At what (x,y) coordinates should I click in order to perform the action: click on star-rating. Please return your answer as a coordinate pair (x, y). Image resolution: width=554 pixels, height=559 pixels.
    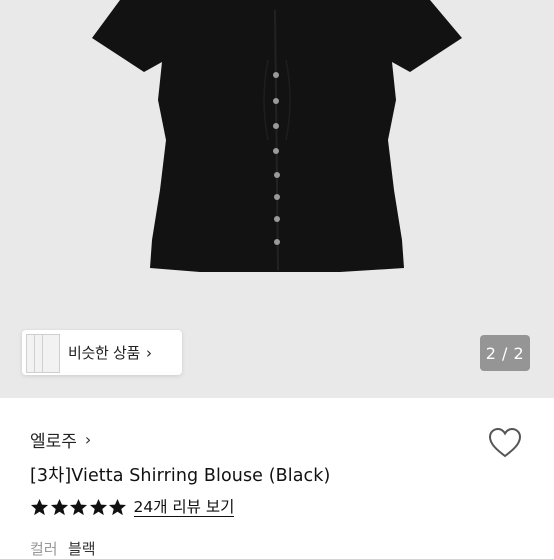
    Looking at the image, I should click on (79, 507).